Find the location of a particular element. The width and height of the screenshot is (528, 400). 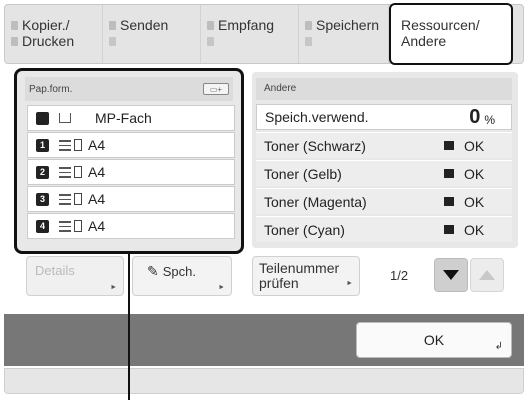

paper-row-tray-1: 1 A4 is located at coordinates (131, 145).